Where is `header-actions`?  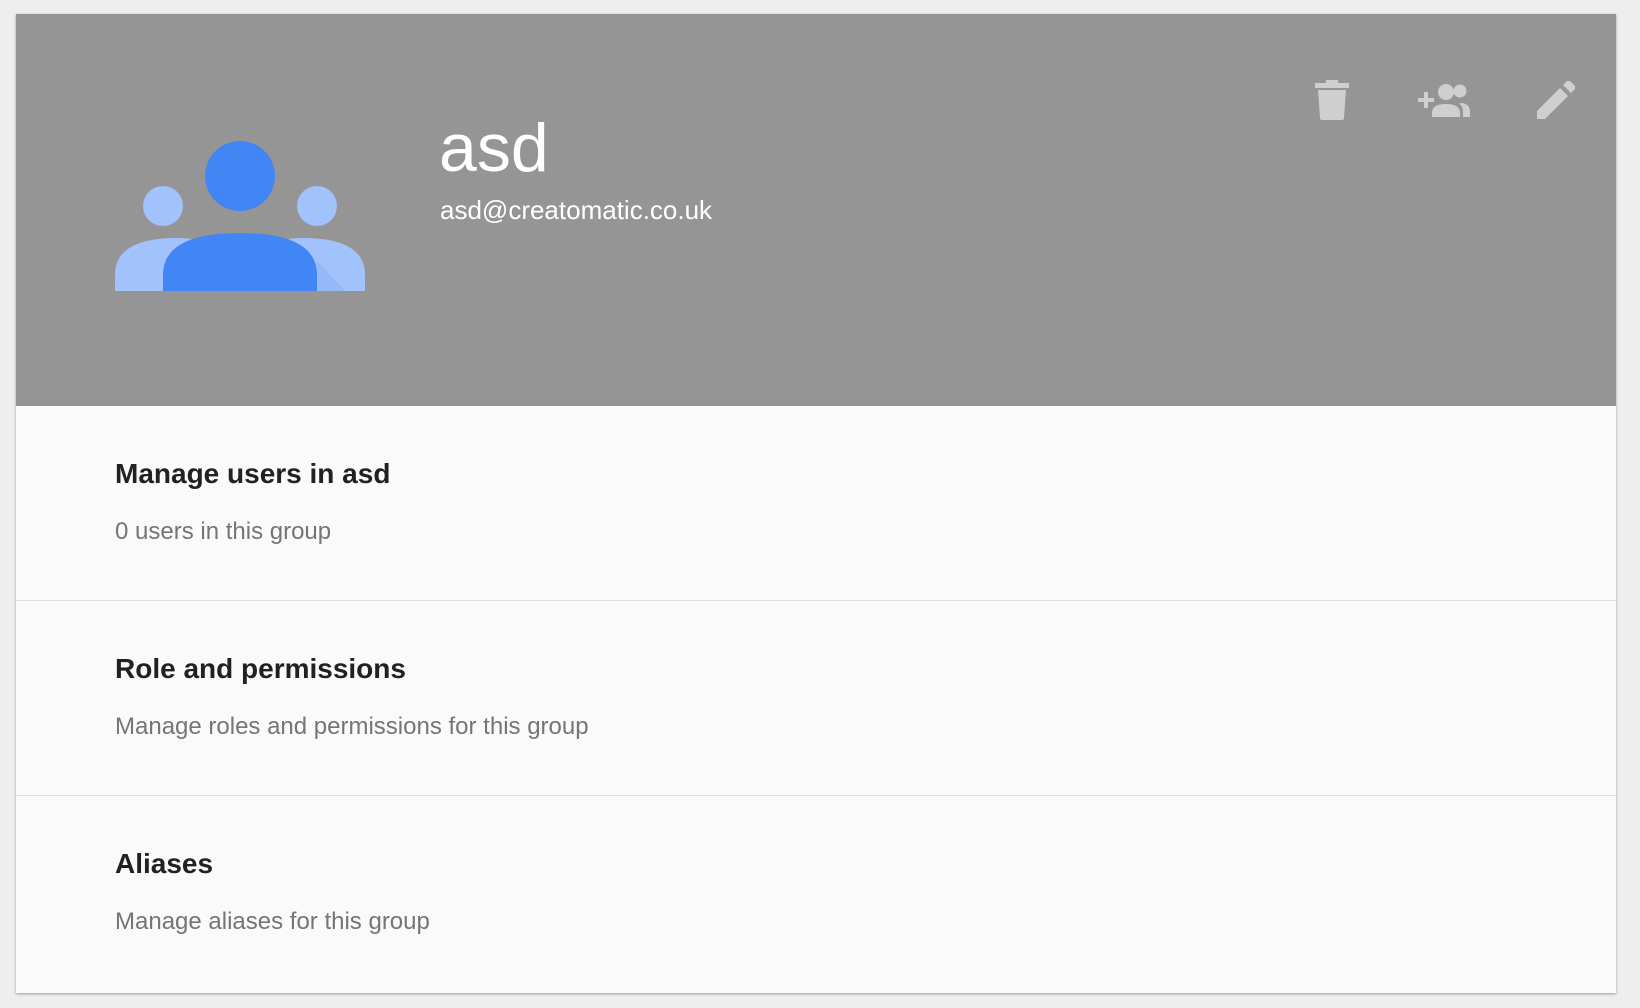 header-actions is located at coordinates (1424, 100).